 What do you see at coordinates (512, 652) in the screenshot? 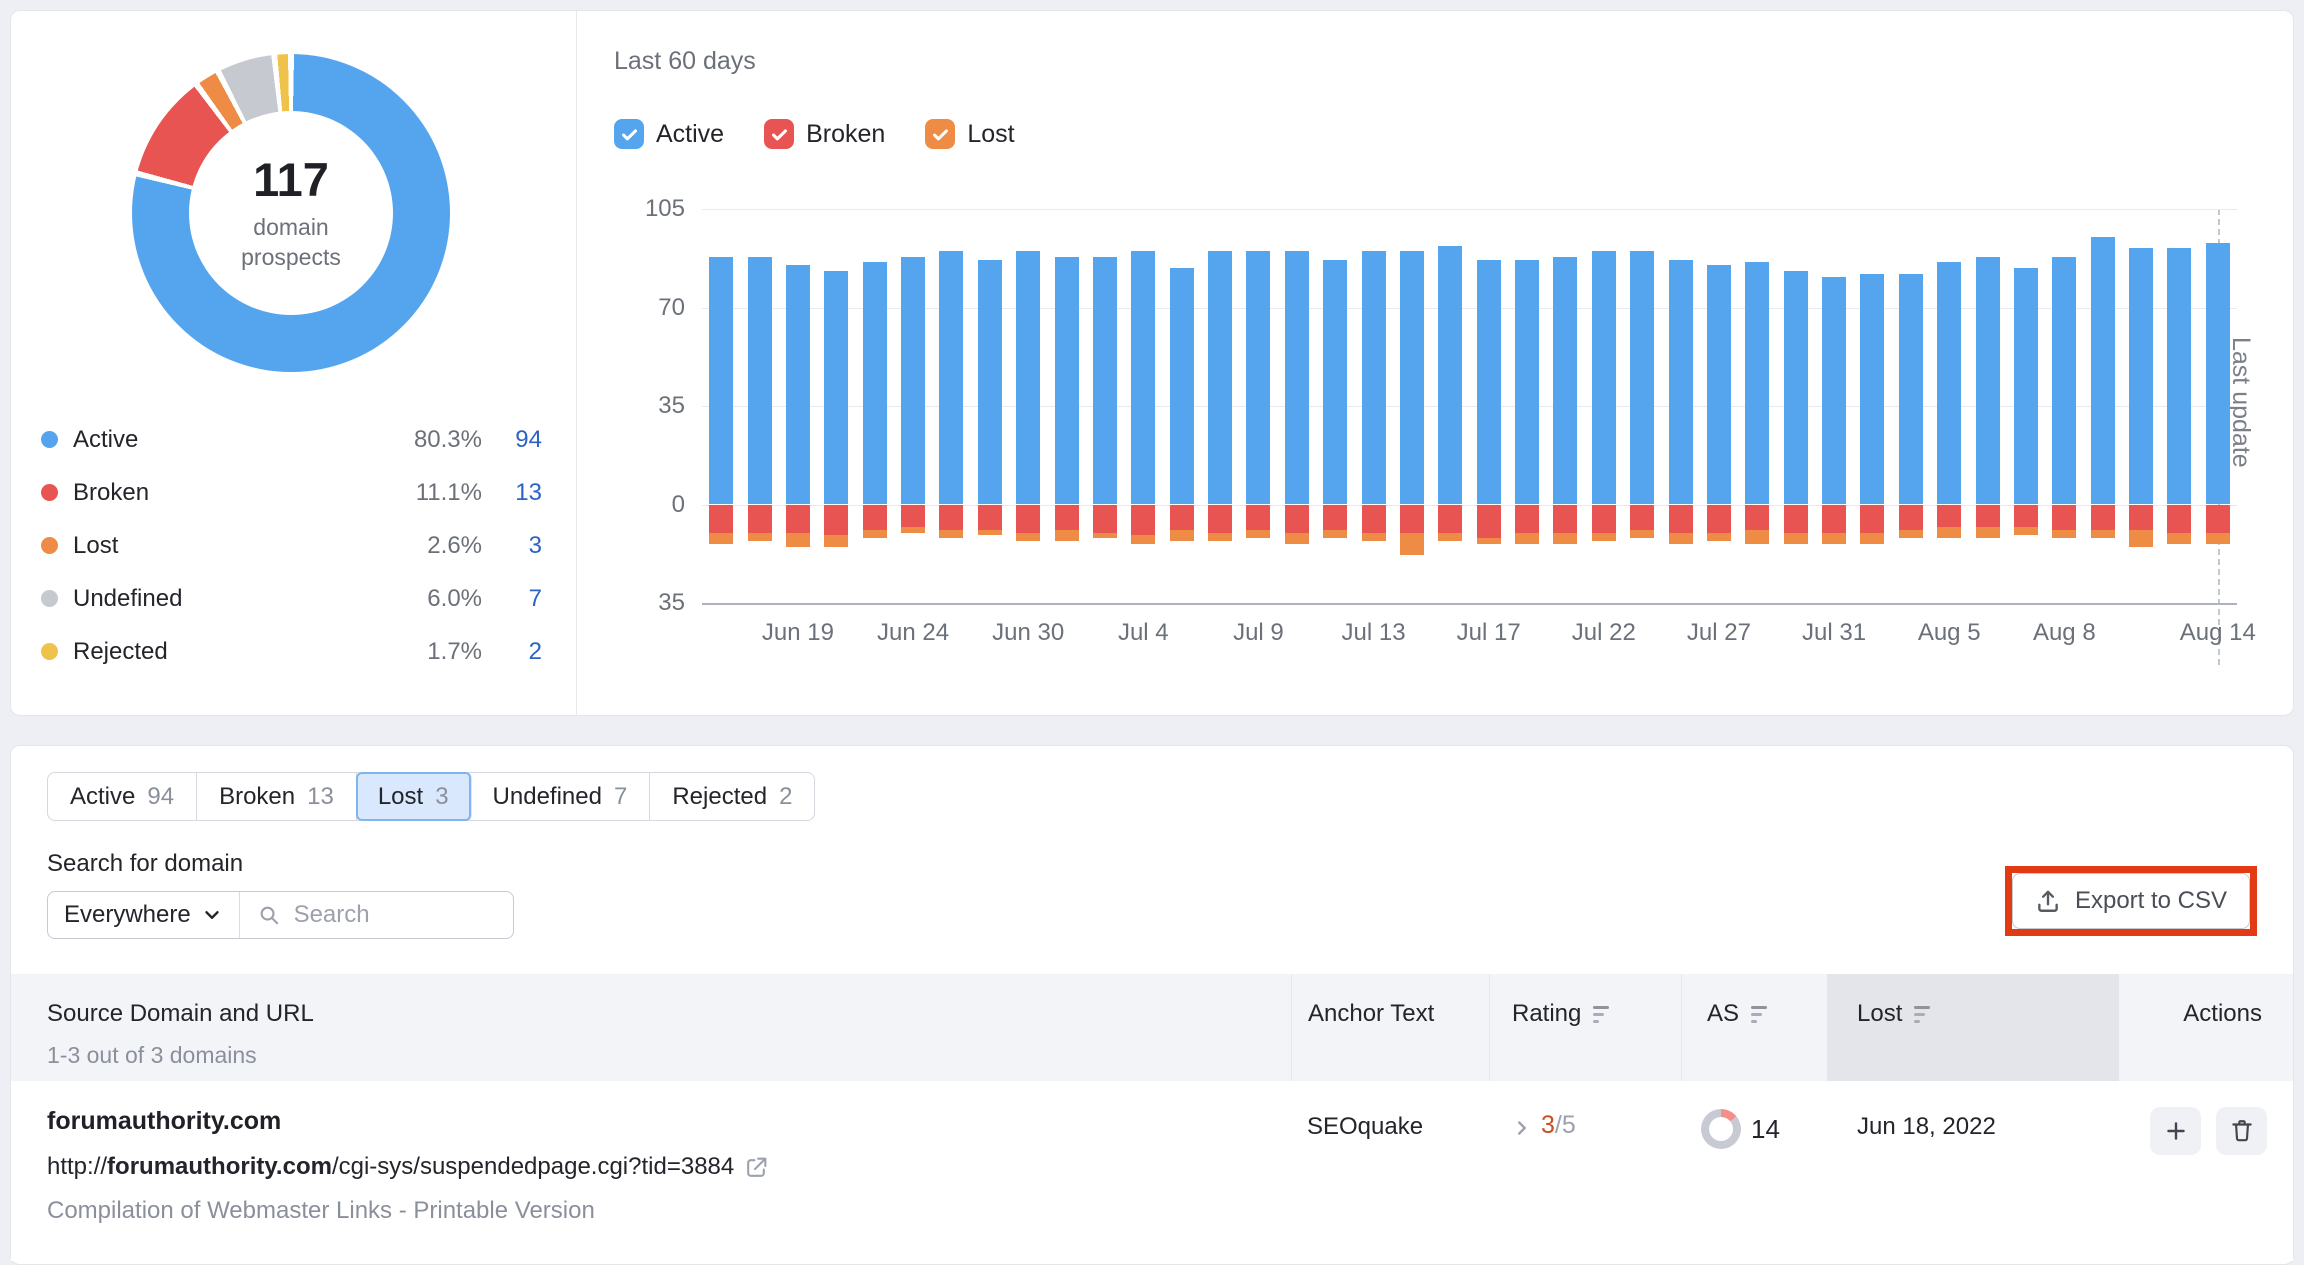
I see `legend-count-link: 2` at bounding box center [512, 652].